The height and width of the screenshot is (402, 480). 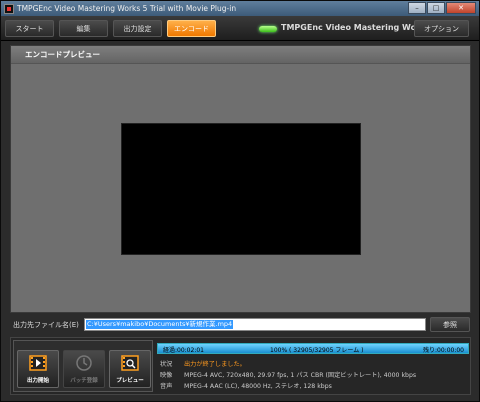 I want to click on tab-edit: 編集, so click(x=83, y=28).